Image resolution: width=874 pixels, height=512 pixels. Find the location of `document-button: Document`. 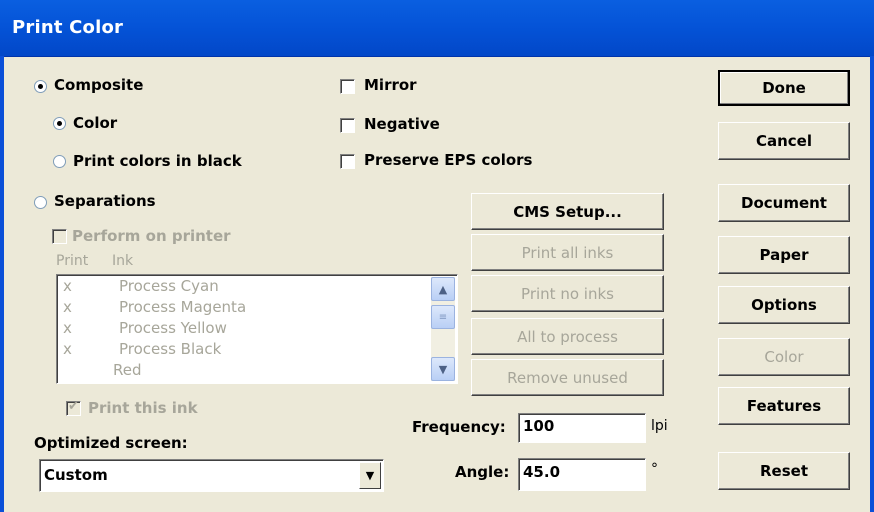

document-button: Document is located at coordinates (784, 203).